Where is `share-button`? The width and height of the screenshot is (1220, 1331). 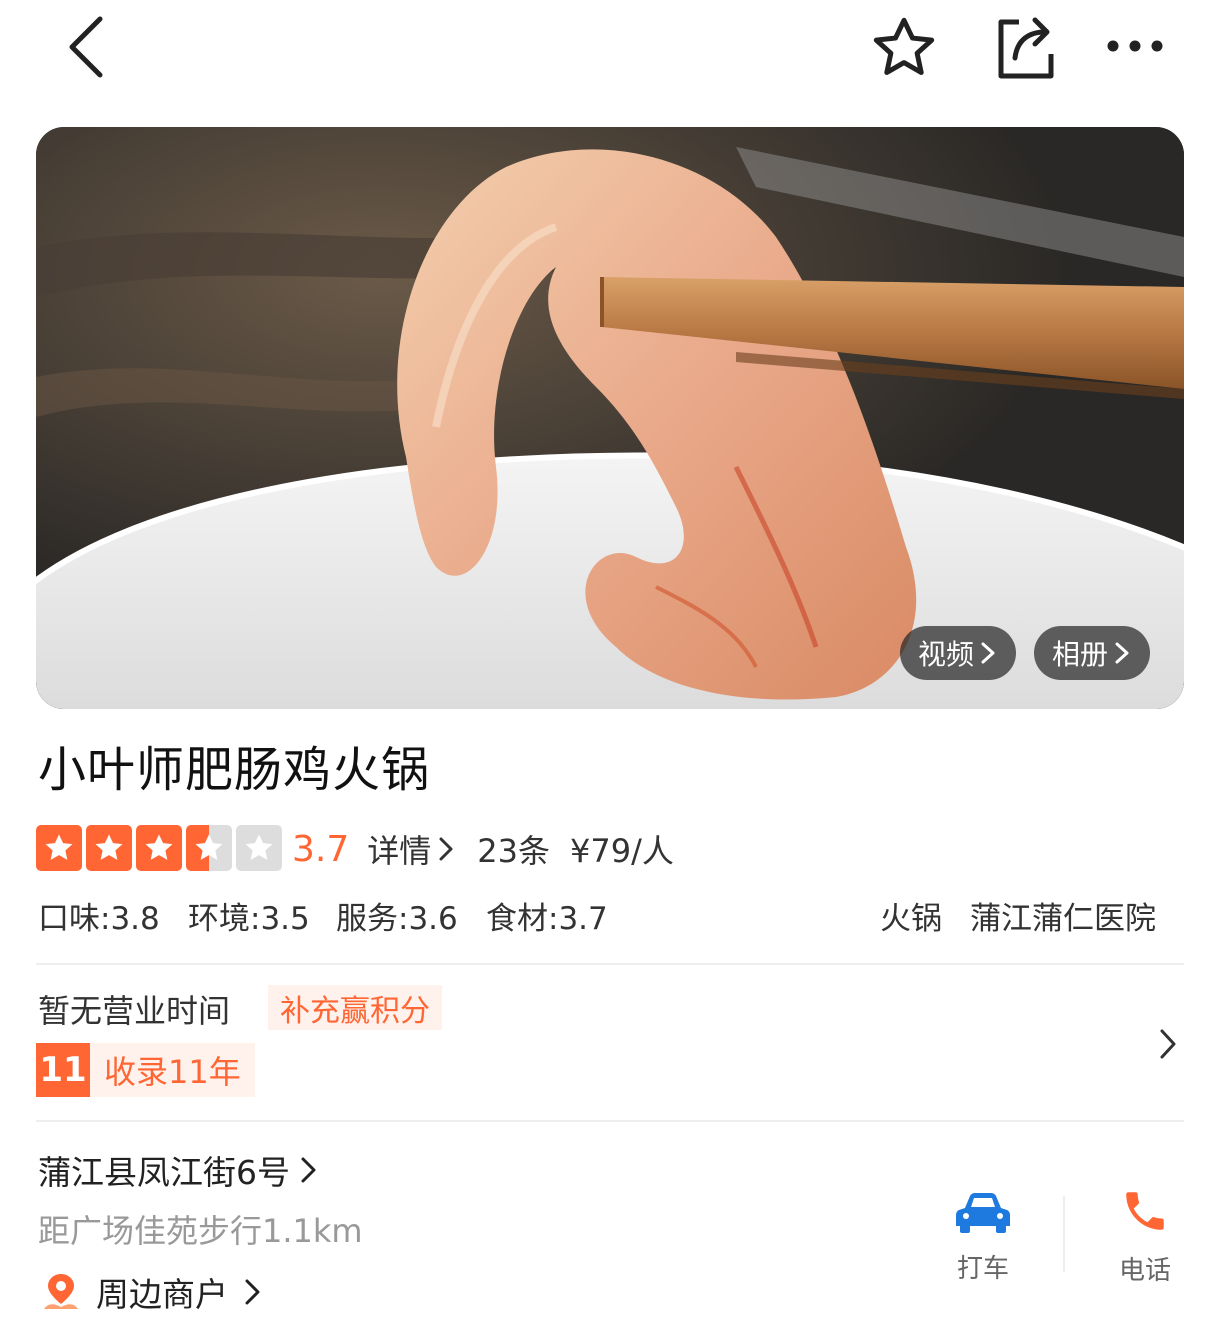 share-button is located at coordinates (1025, 47).